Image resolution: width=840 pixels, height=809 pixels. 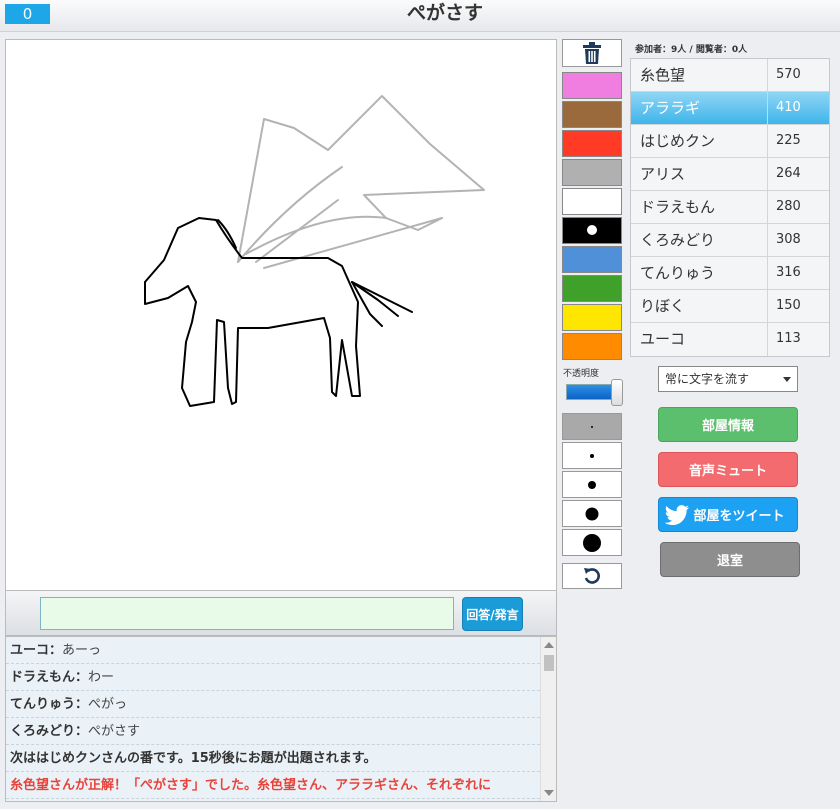 What do you see at coordinates (699, 141) in the screenshot?
I see `player-name: はじめクン` at bounding box center [699, 141].